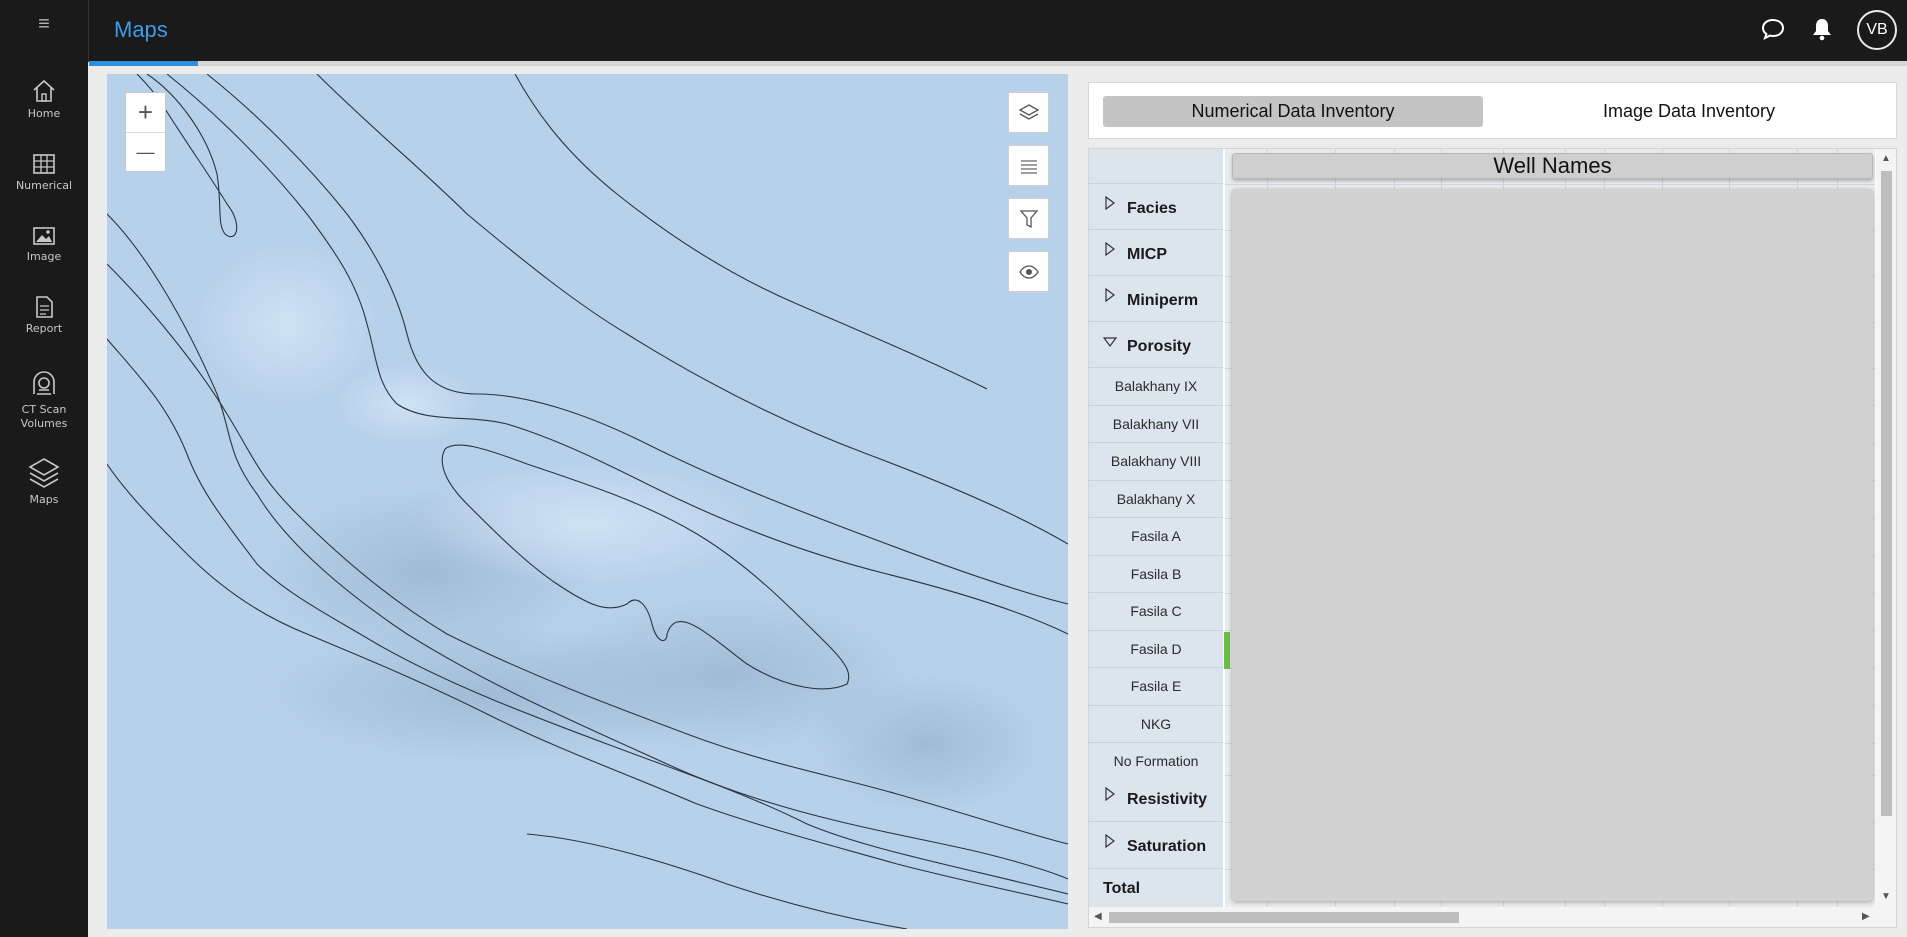 The image size is (1907, 937). I want to click on row-item-label: Balakhany IX, so click(1156, 386).